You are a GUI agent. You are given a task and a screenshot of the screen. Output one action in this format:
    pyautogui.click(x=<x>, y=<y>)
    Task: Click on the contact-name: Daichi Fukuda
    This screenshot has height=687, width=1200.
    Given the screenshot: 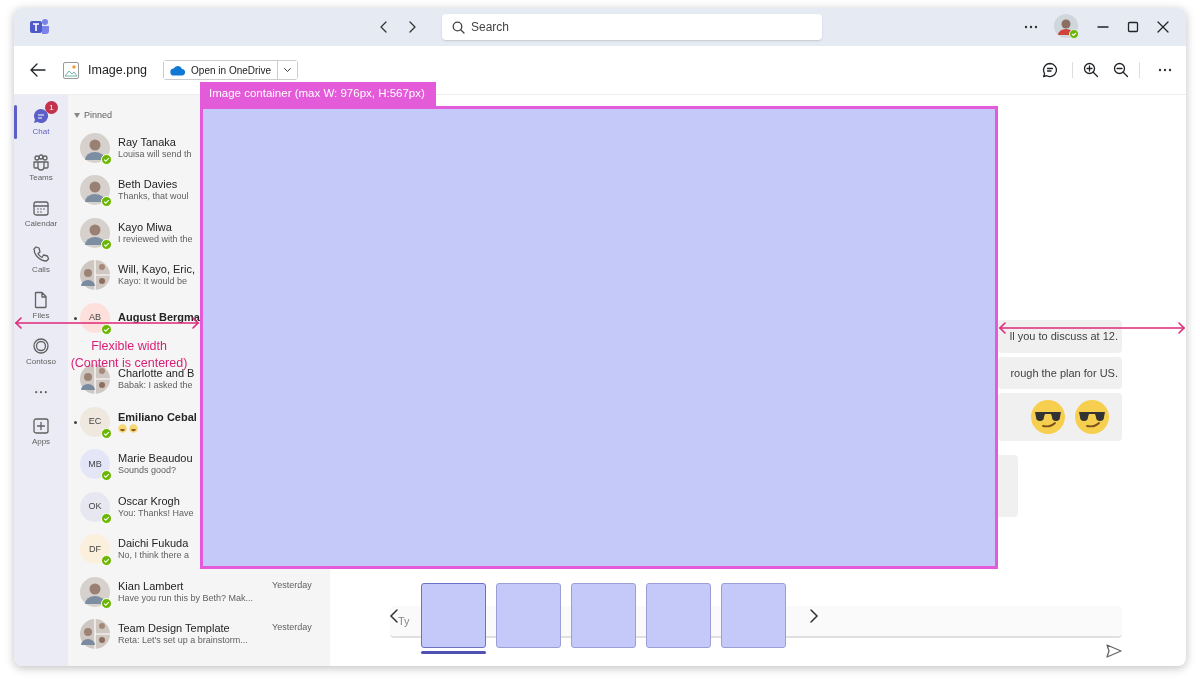 What is the action you would take?
    pyautogui.click(x=154, y=544)
    